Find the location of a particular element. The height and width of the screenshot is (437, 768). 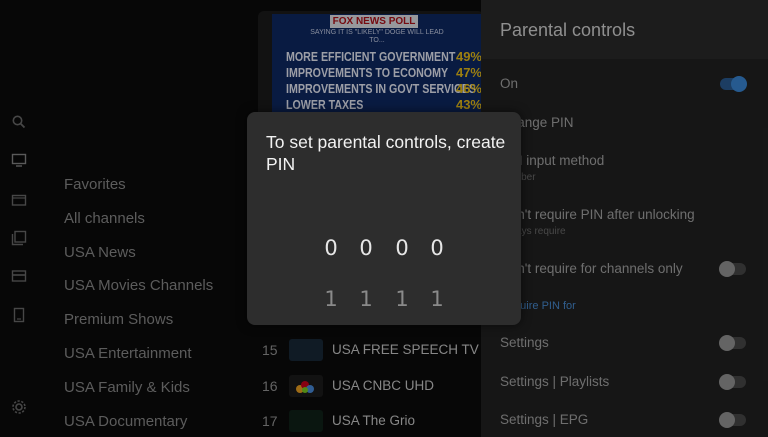

pin-digit-picker: 0 0 0 0 is located at coordinates (389, 248).